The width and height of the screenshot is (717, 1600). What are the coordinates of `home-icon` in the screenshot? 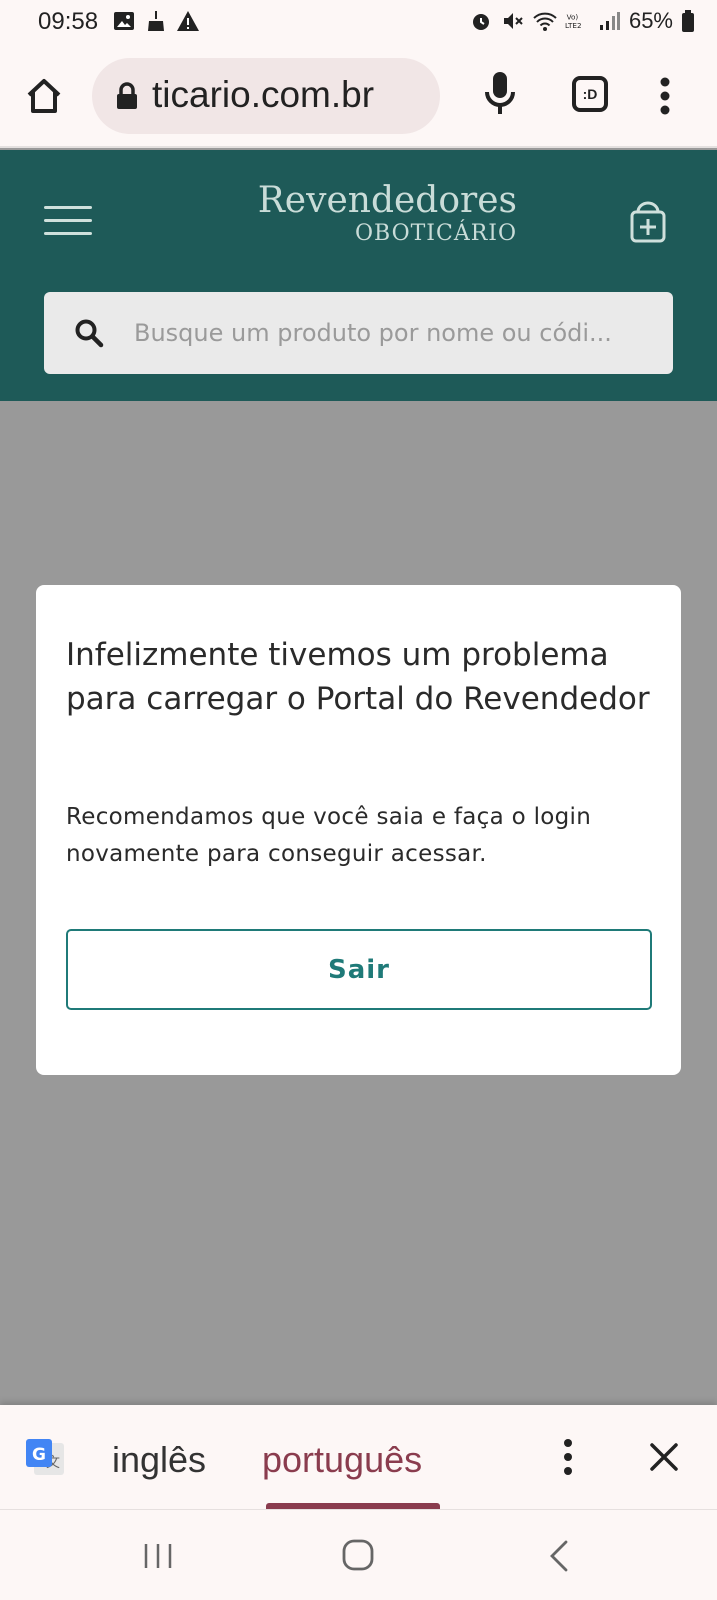 It's located at (44, 96).